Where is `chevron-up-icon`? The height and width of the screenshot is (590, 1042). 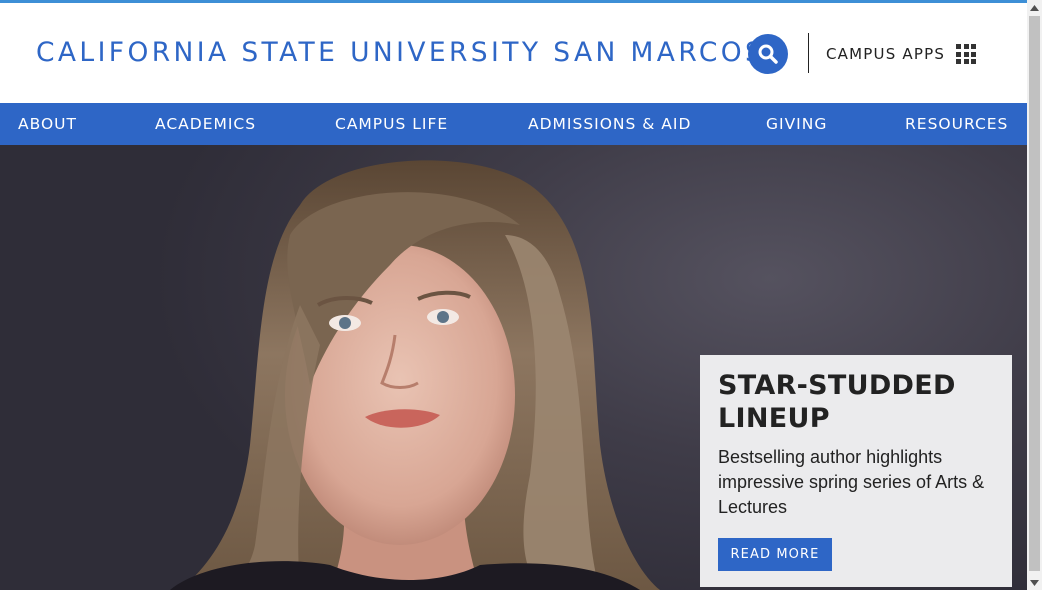 chevron-up-icon is located at coordinates (1034, 7).